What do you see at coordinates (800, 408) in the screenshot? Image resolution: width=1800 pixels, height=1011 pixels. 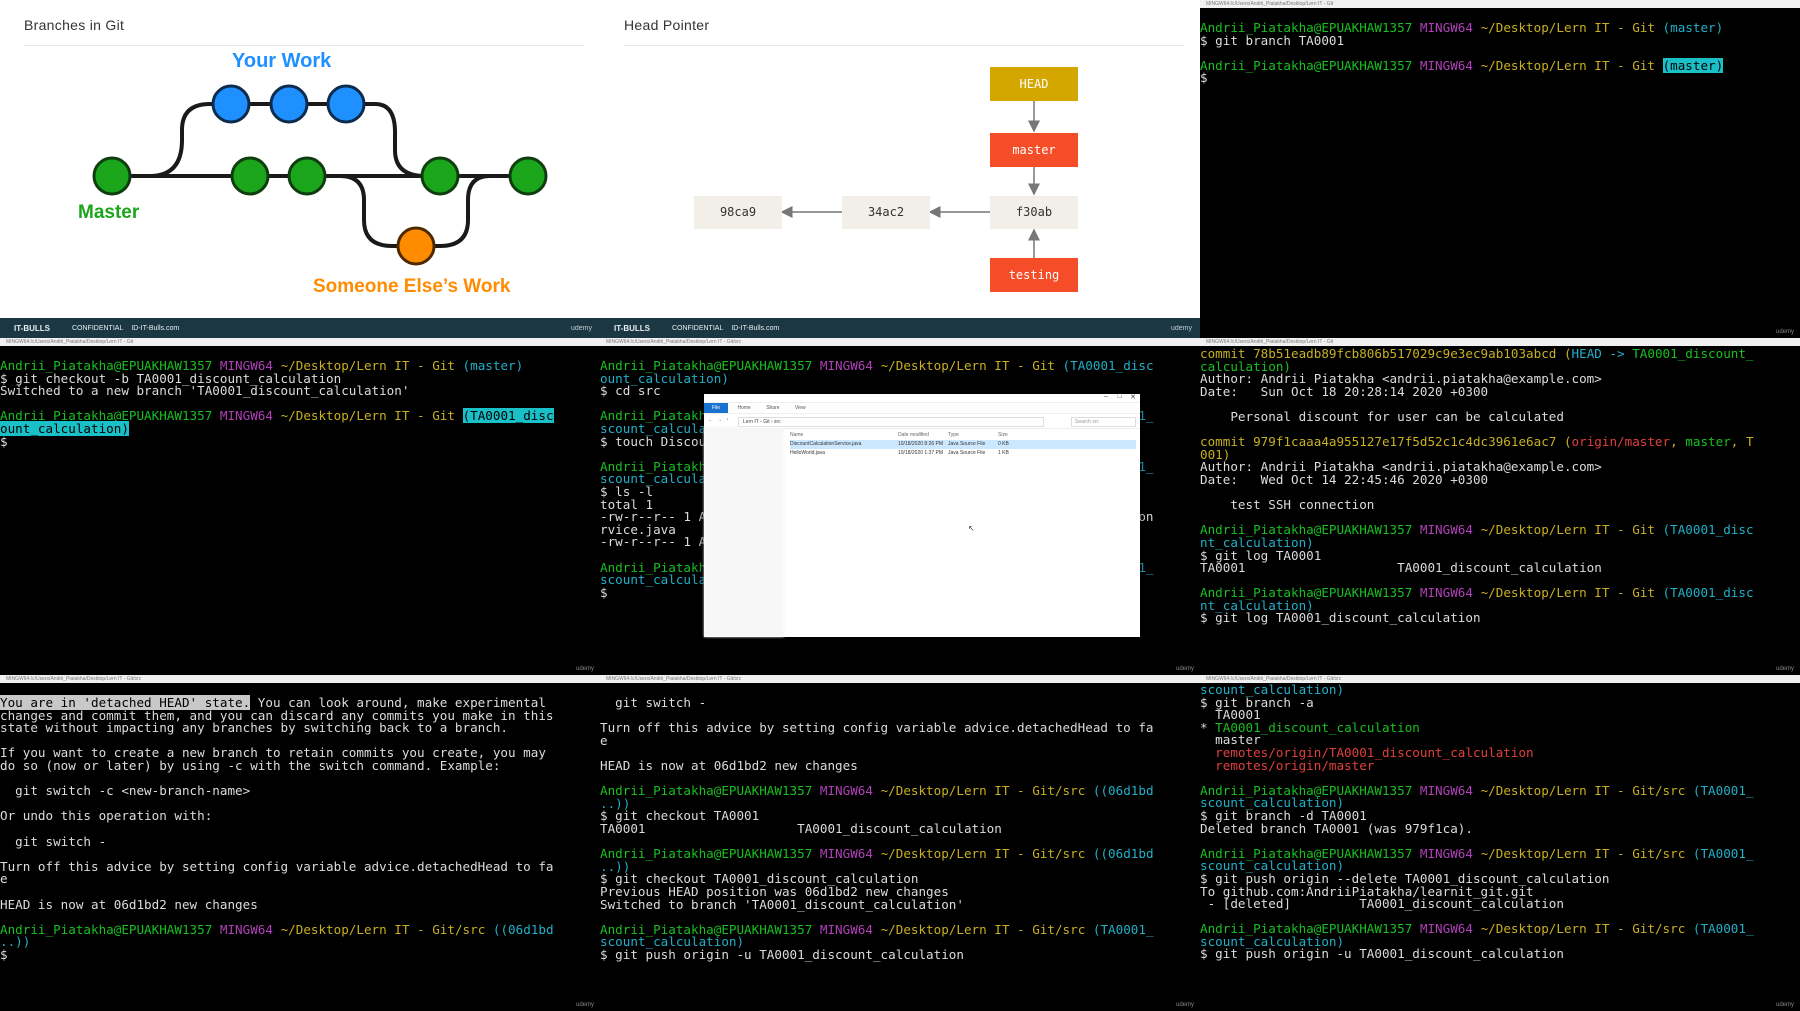 I see `view-tab: View` at bounding box center [800, 408].